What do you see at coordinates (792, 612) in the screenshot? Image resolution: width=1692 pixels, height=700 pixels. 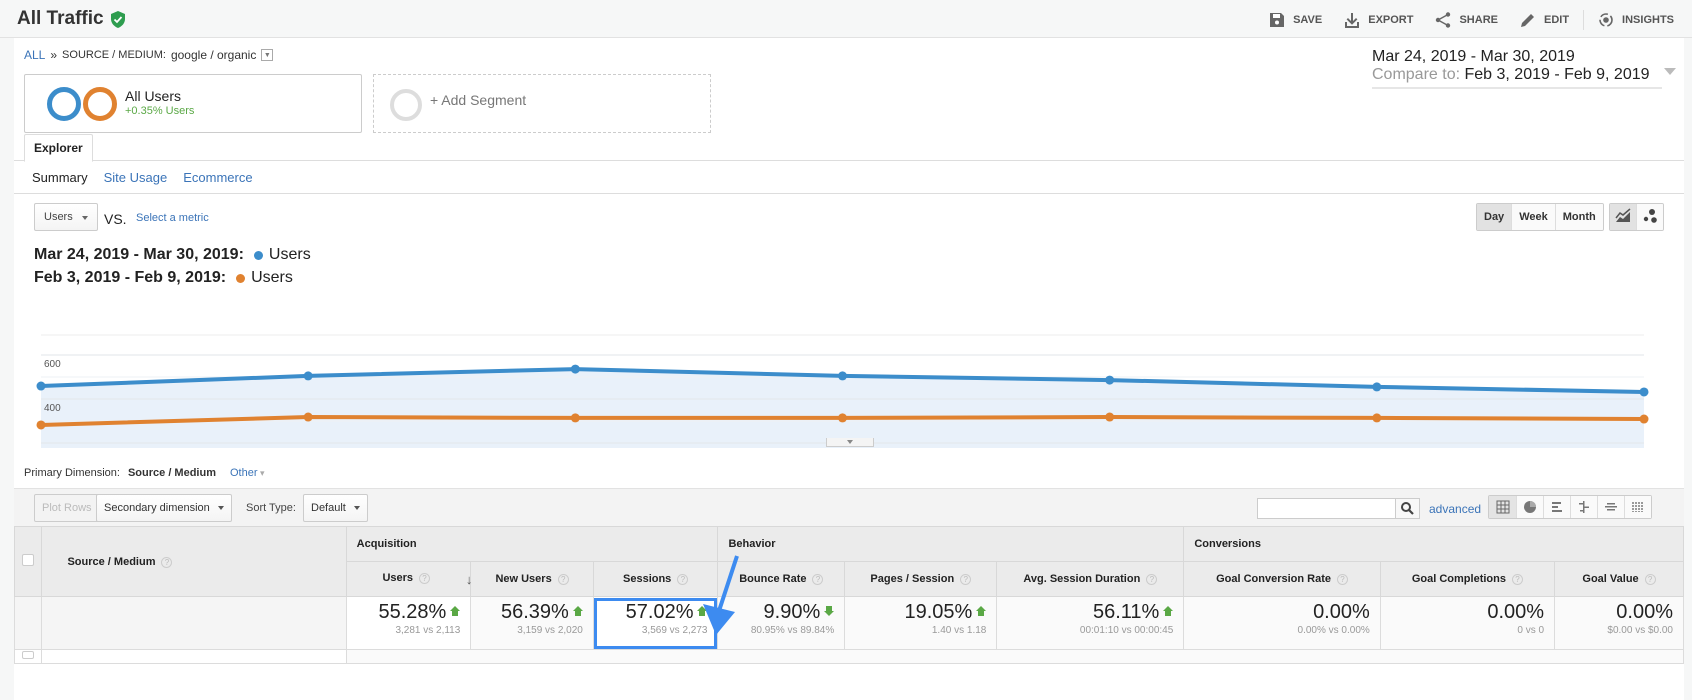 I see `totals-value: 9.90%` at bounding box center [792, 612].